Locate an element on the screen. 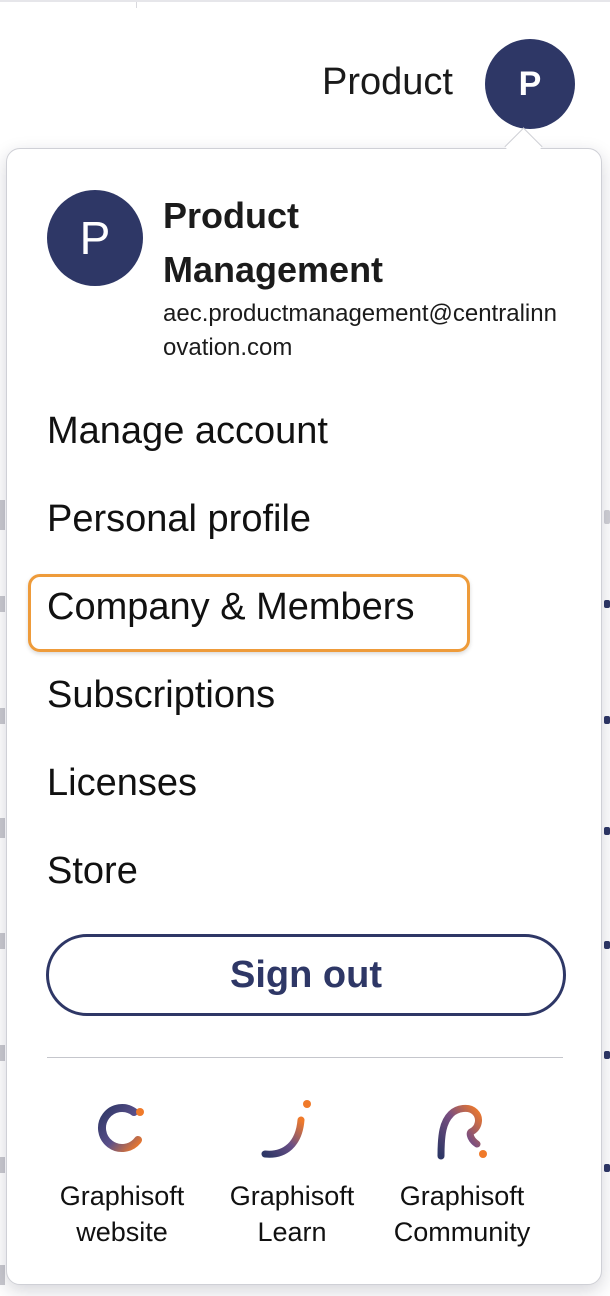  top-divider is located at coordinates (136, 5).